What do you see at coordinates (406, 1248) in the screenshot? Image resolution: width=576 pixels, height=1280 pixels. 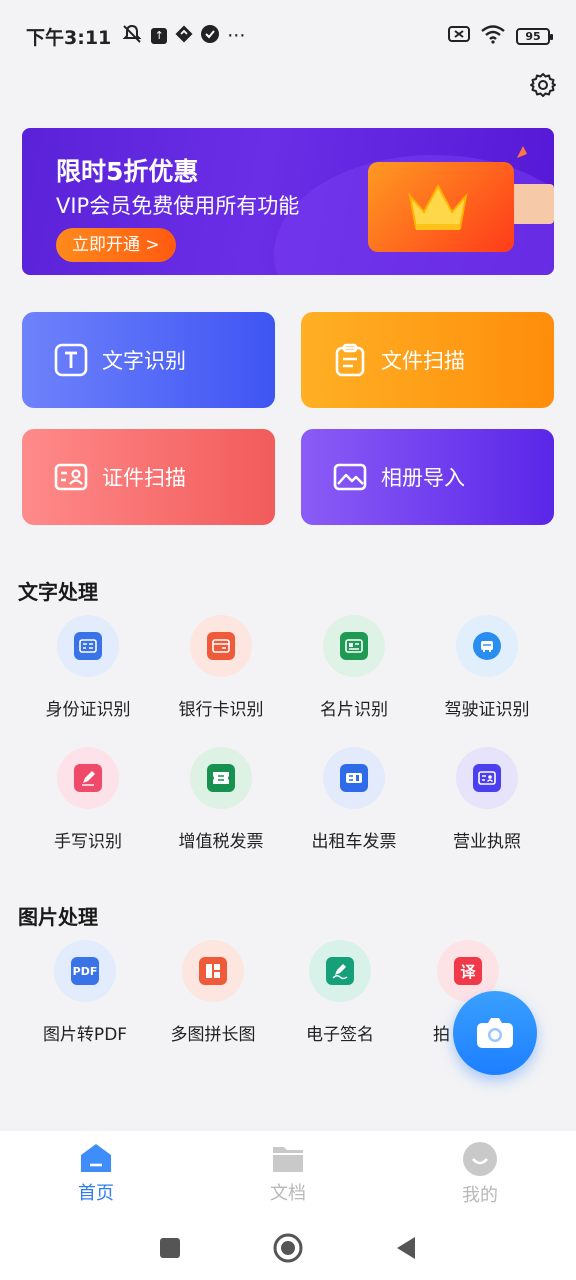 I see `back-nav-button` at bounding box center [406, 1248].